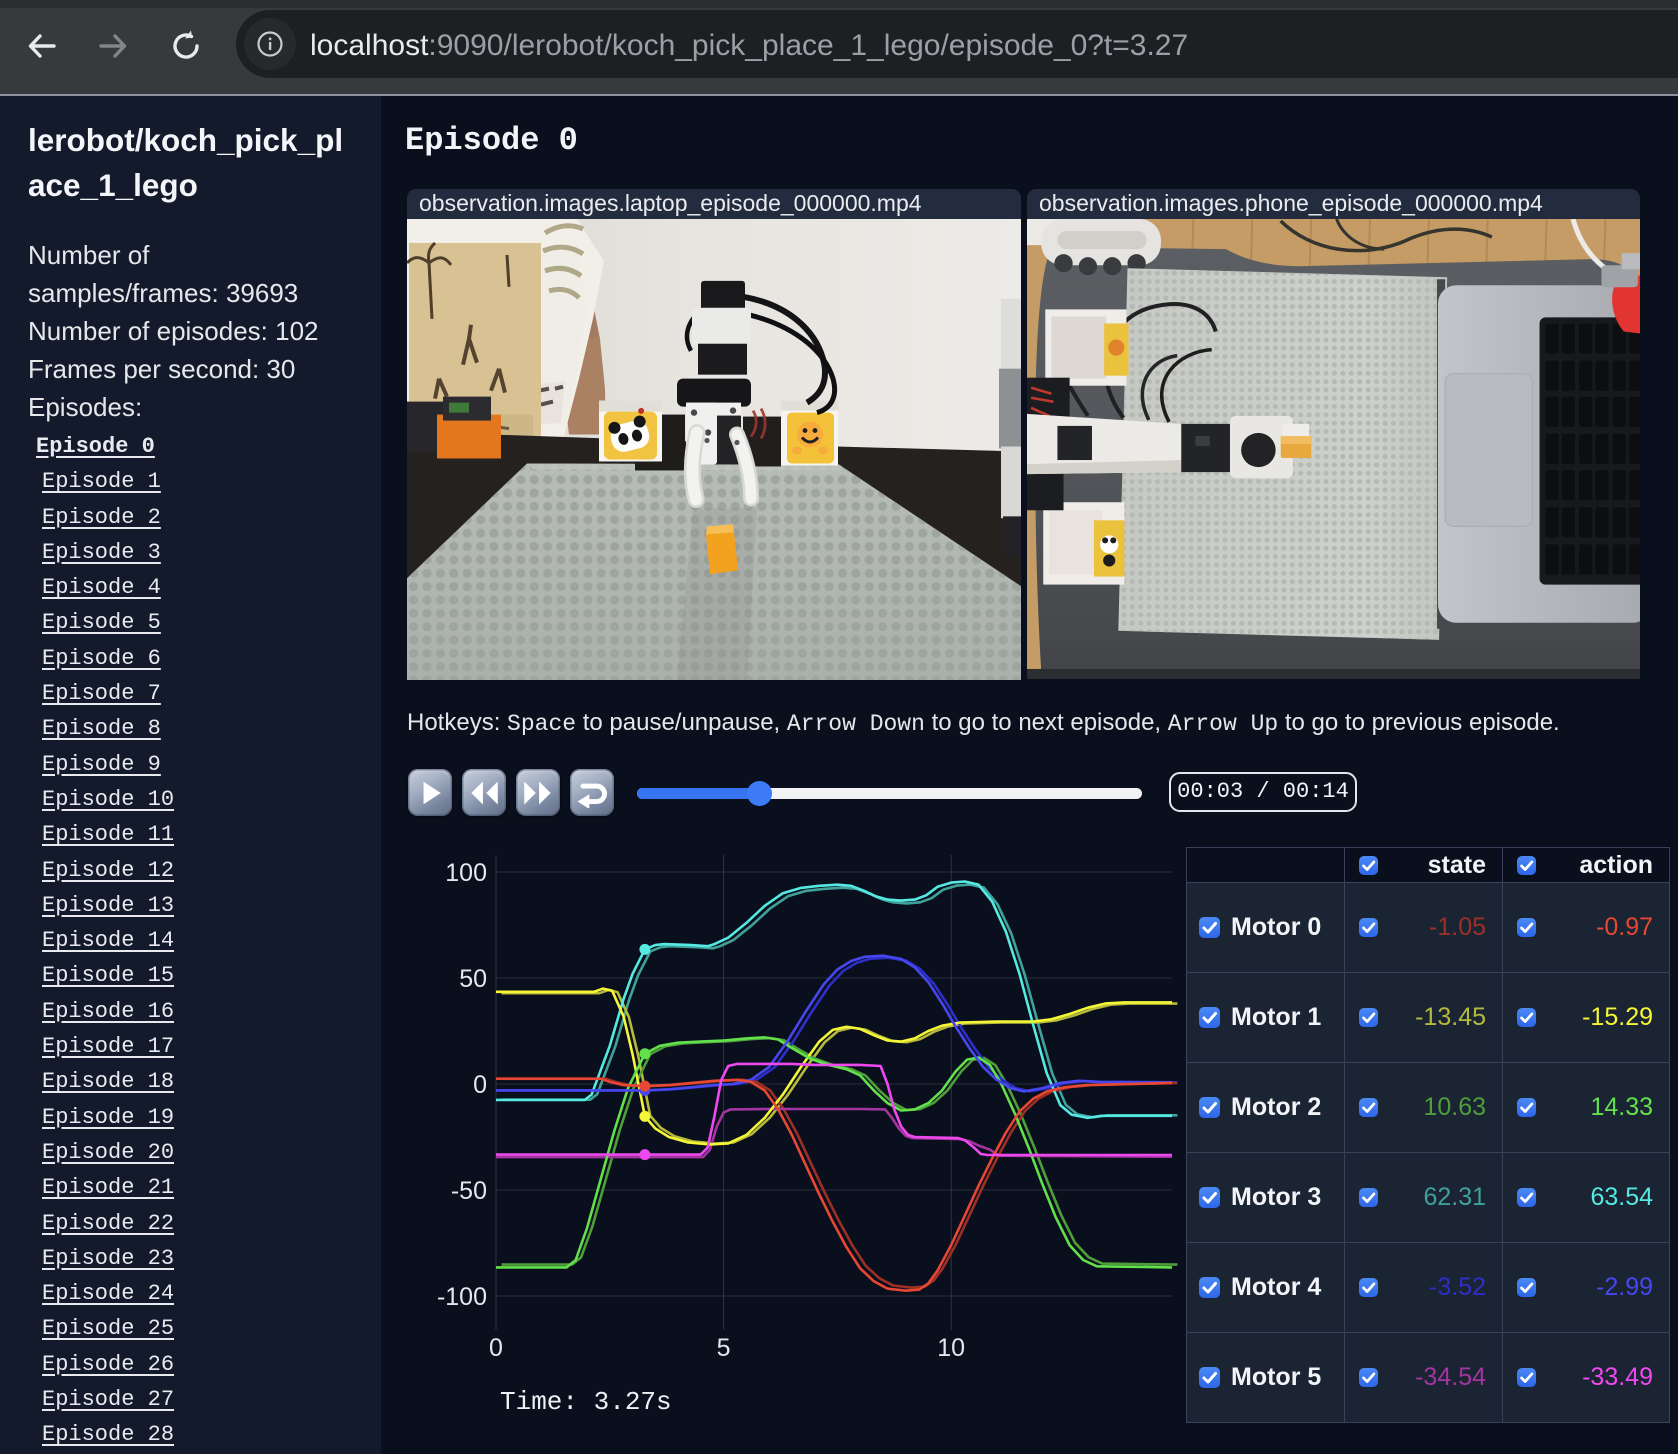 This screenshot has width=1678, height=1454. Describe the element at coordinates (724, 1348) in the screenshot. I see `svg-text: 5` at that location.